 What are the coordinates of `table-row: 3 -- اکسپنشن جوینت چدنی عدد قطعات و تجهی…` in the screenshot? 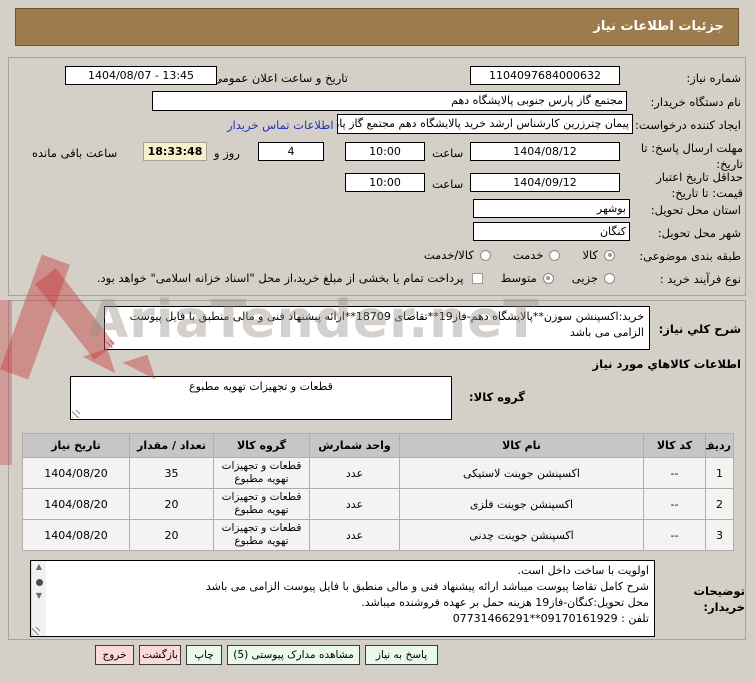 It's located at (378, 535).